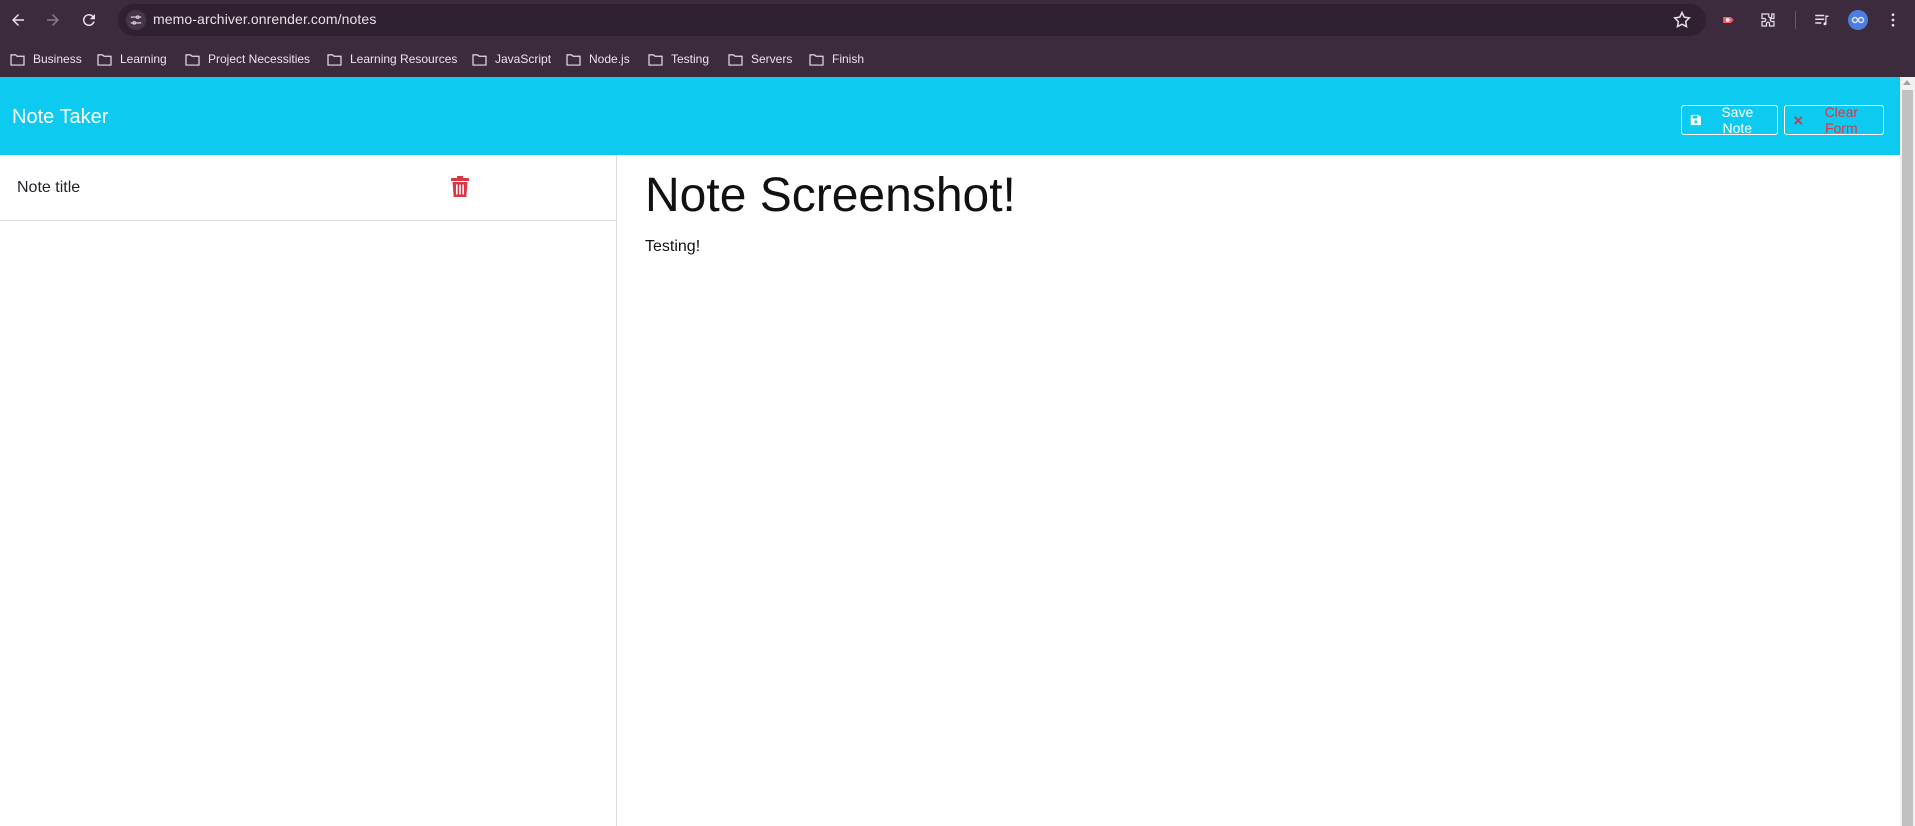  Describe the element at coordinates (672, 247) in the screenshot. I see `note-text-field: Testing!` at that location.